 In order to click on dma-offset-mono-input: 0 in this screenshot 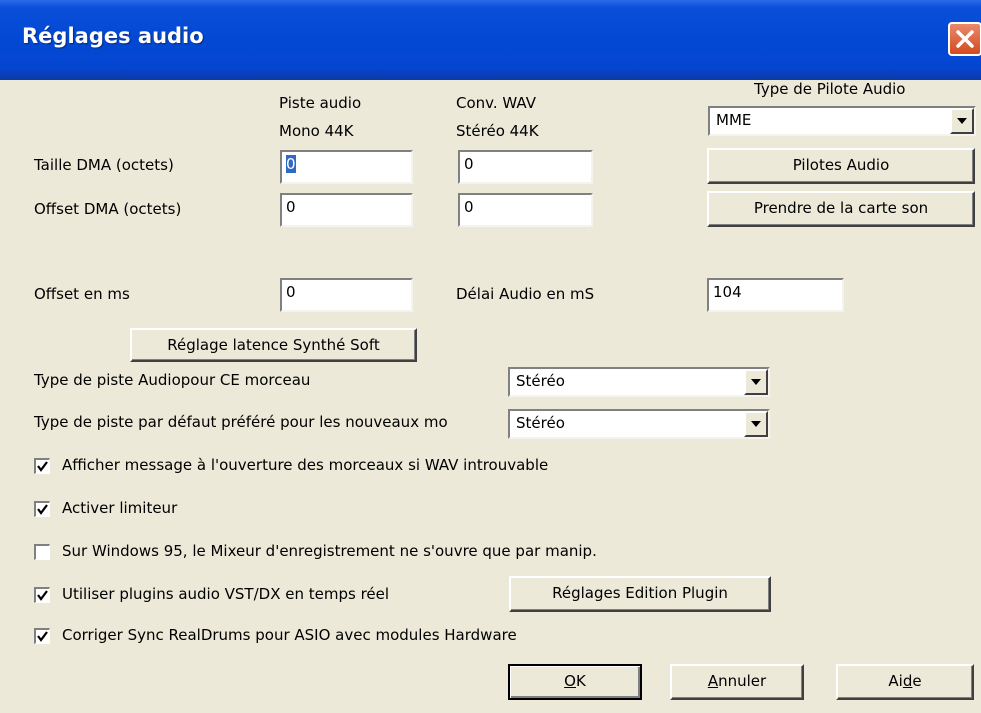, I will do `click(346, 210)`.